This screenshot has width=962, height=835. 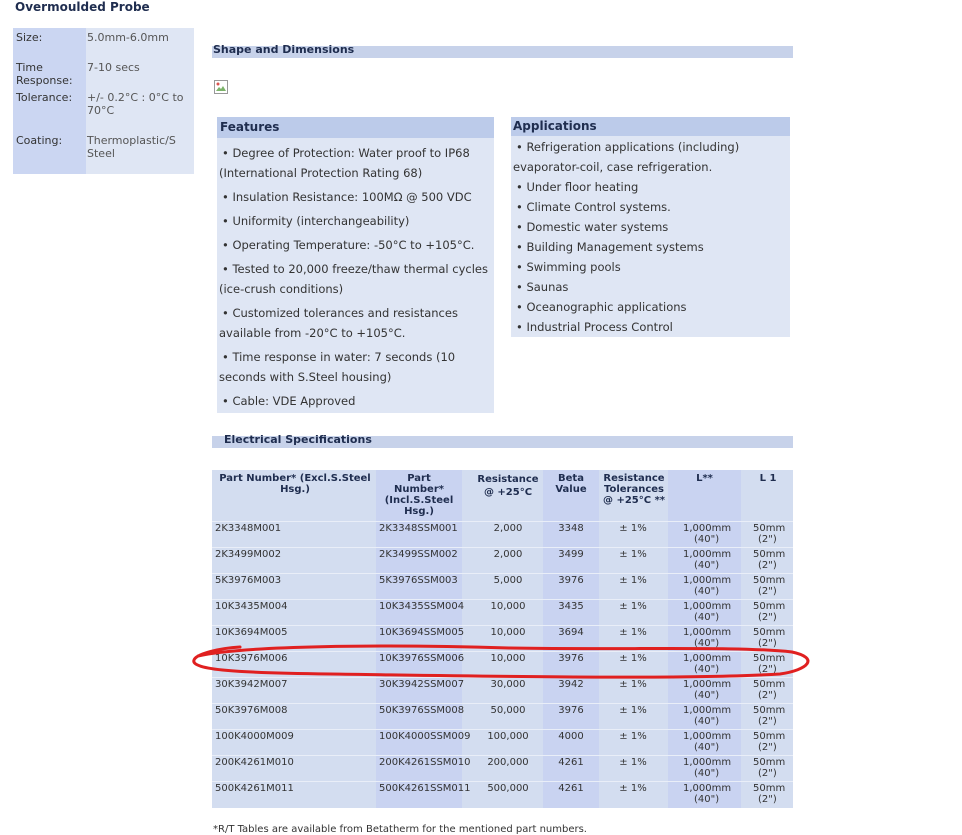 I want to click on cell-part-incl: 10K3435SSM004, so click(x=422, y=606).